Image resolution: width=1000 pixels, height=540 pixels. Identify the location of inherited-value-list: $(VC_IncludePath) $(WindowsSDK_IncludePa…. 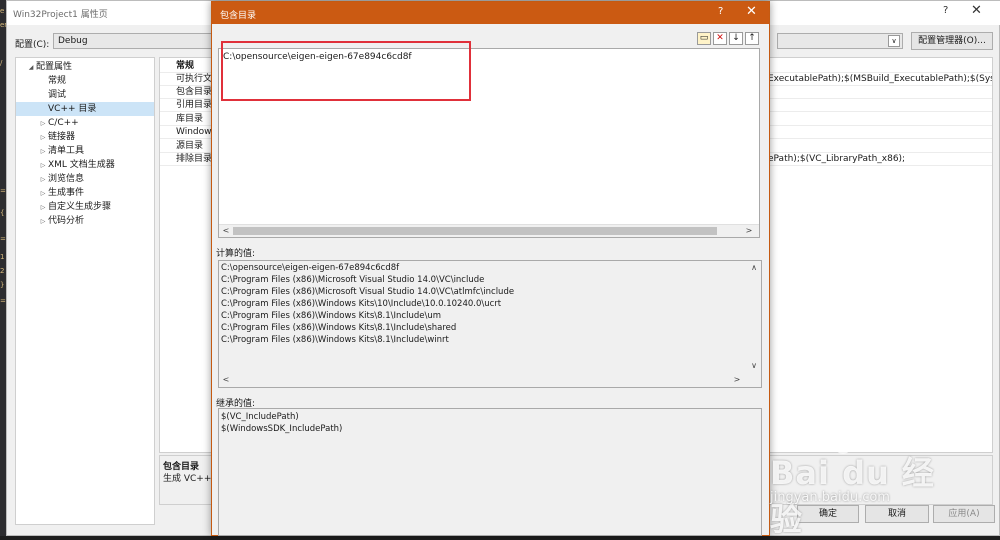
(490, 472).